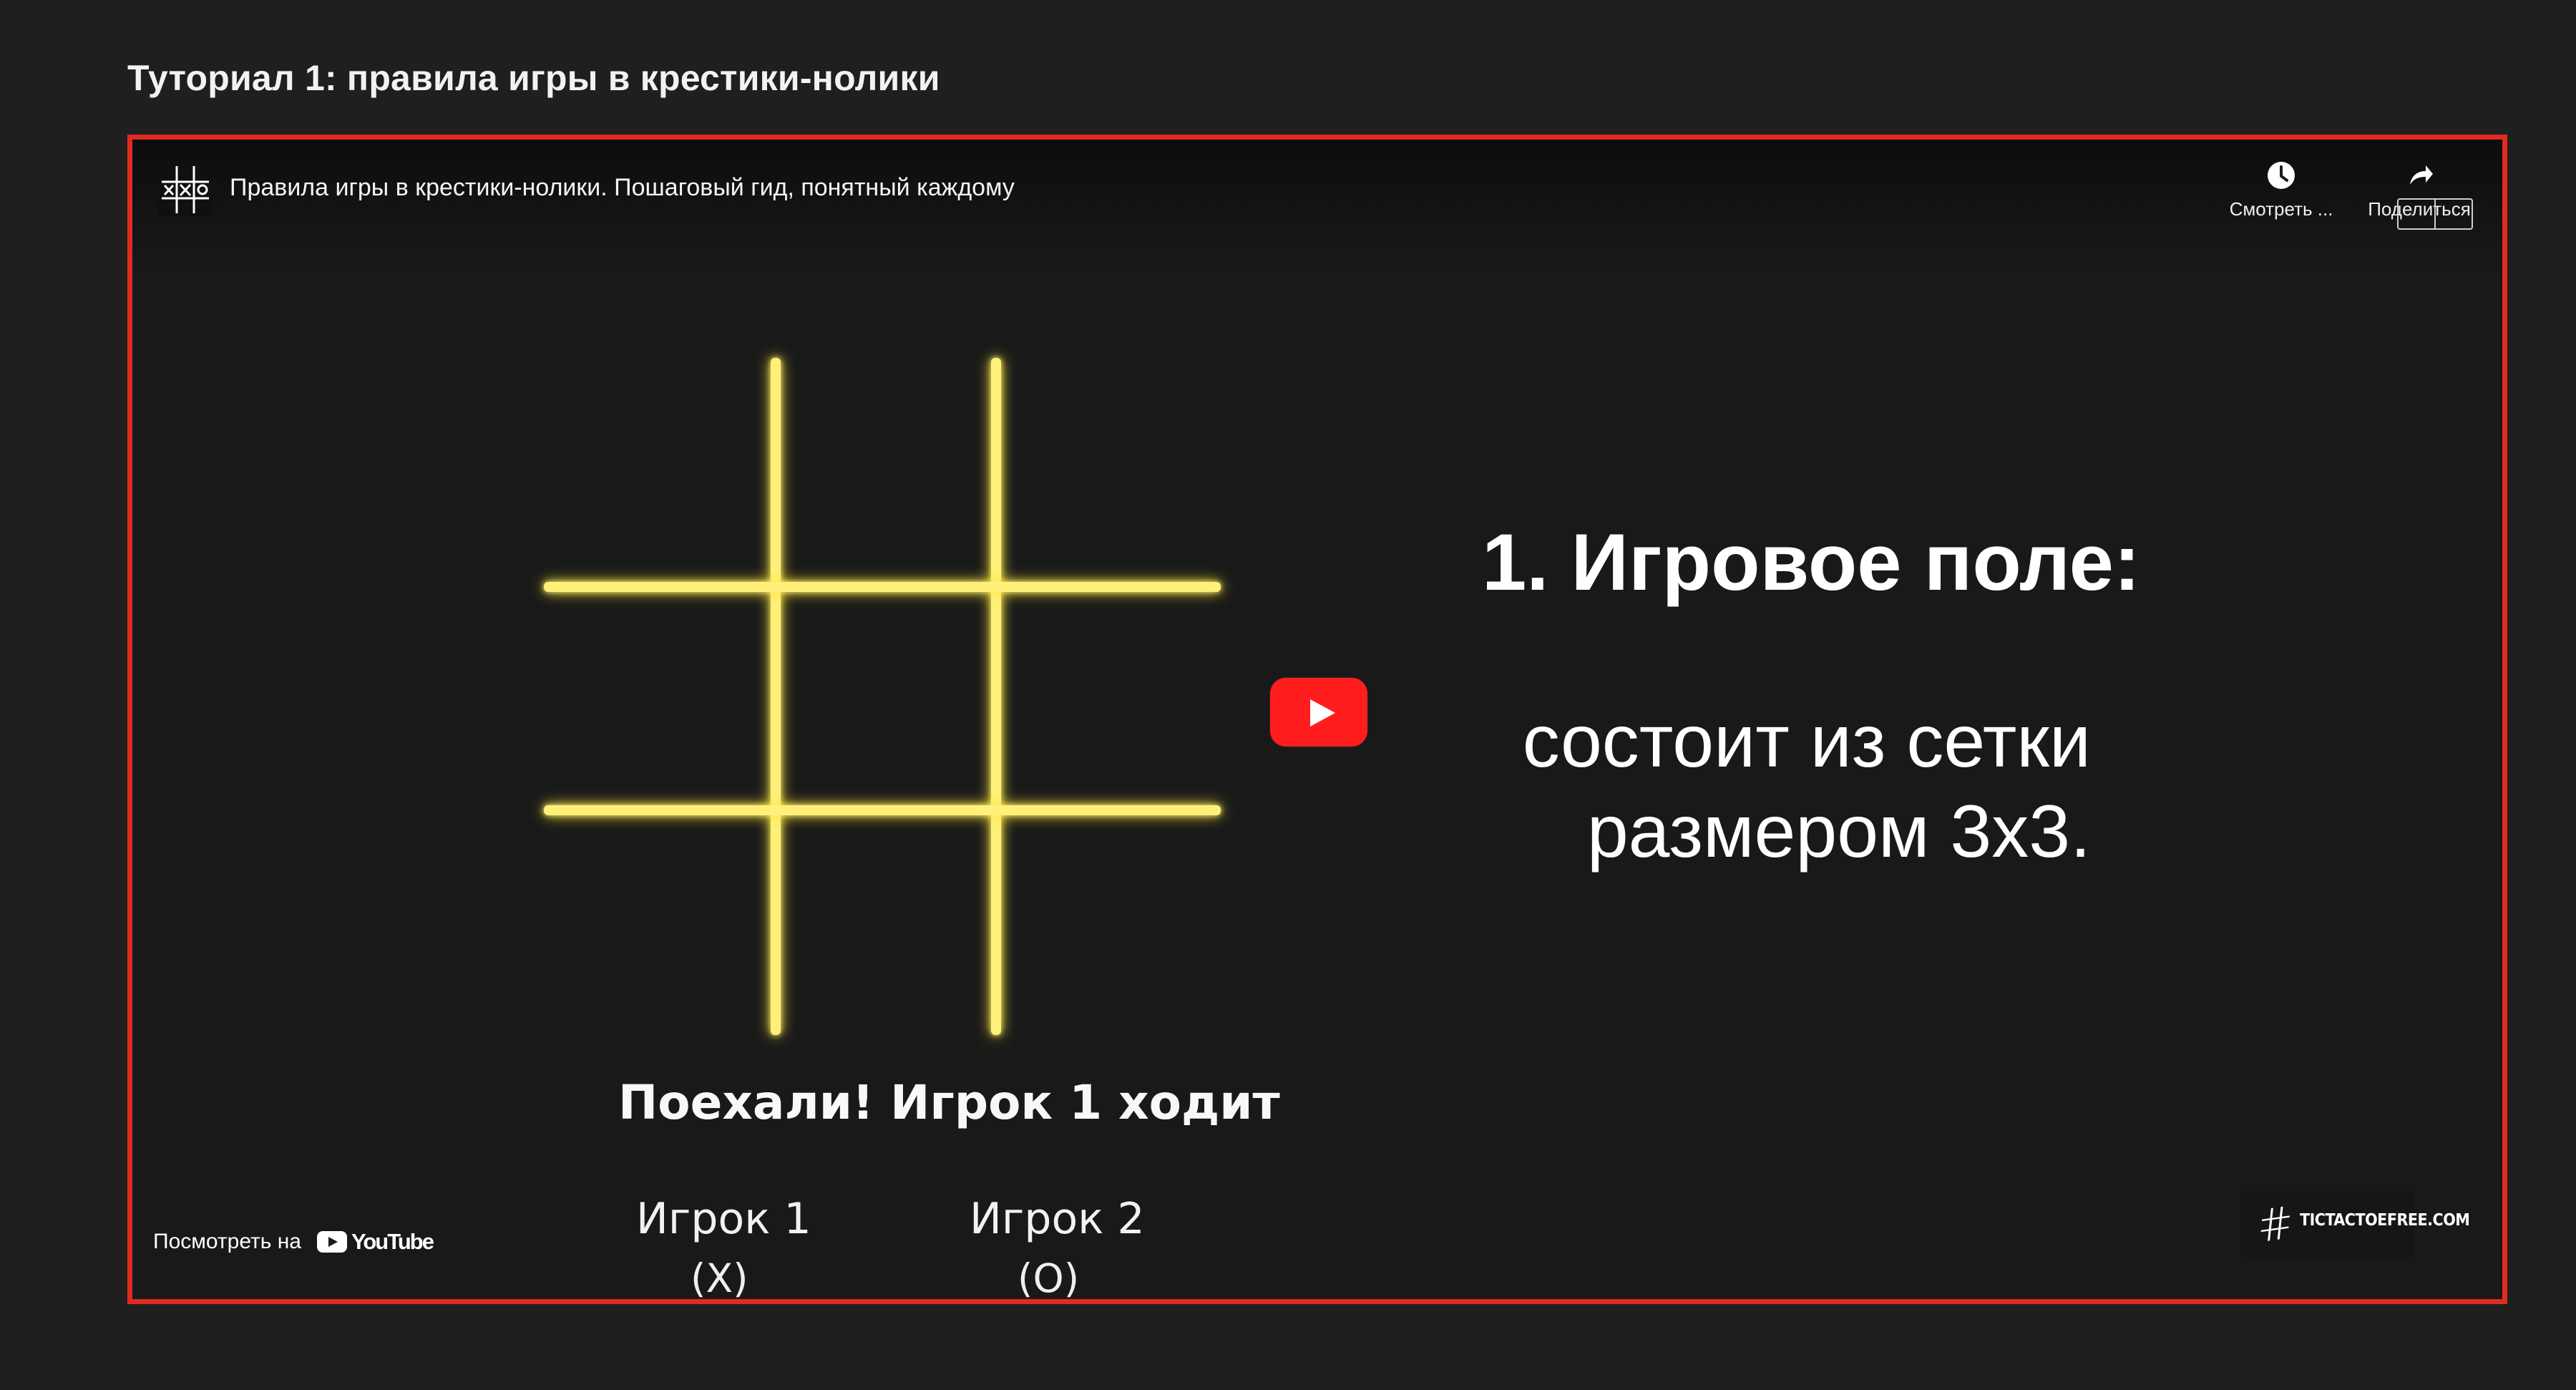 This screenshot has height=1390, width=2576. I want to click on share-overlay-box, so click(2435, 214).